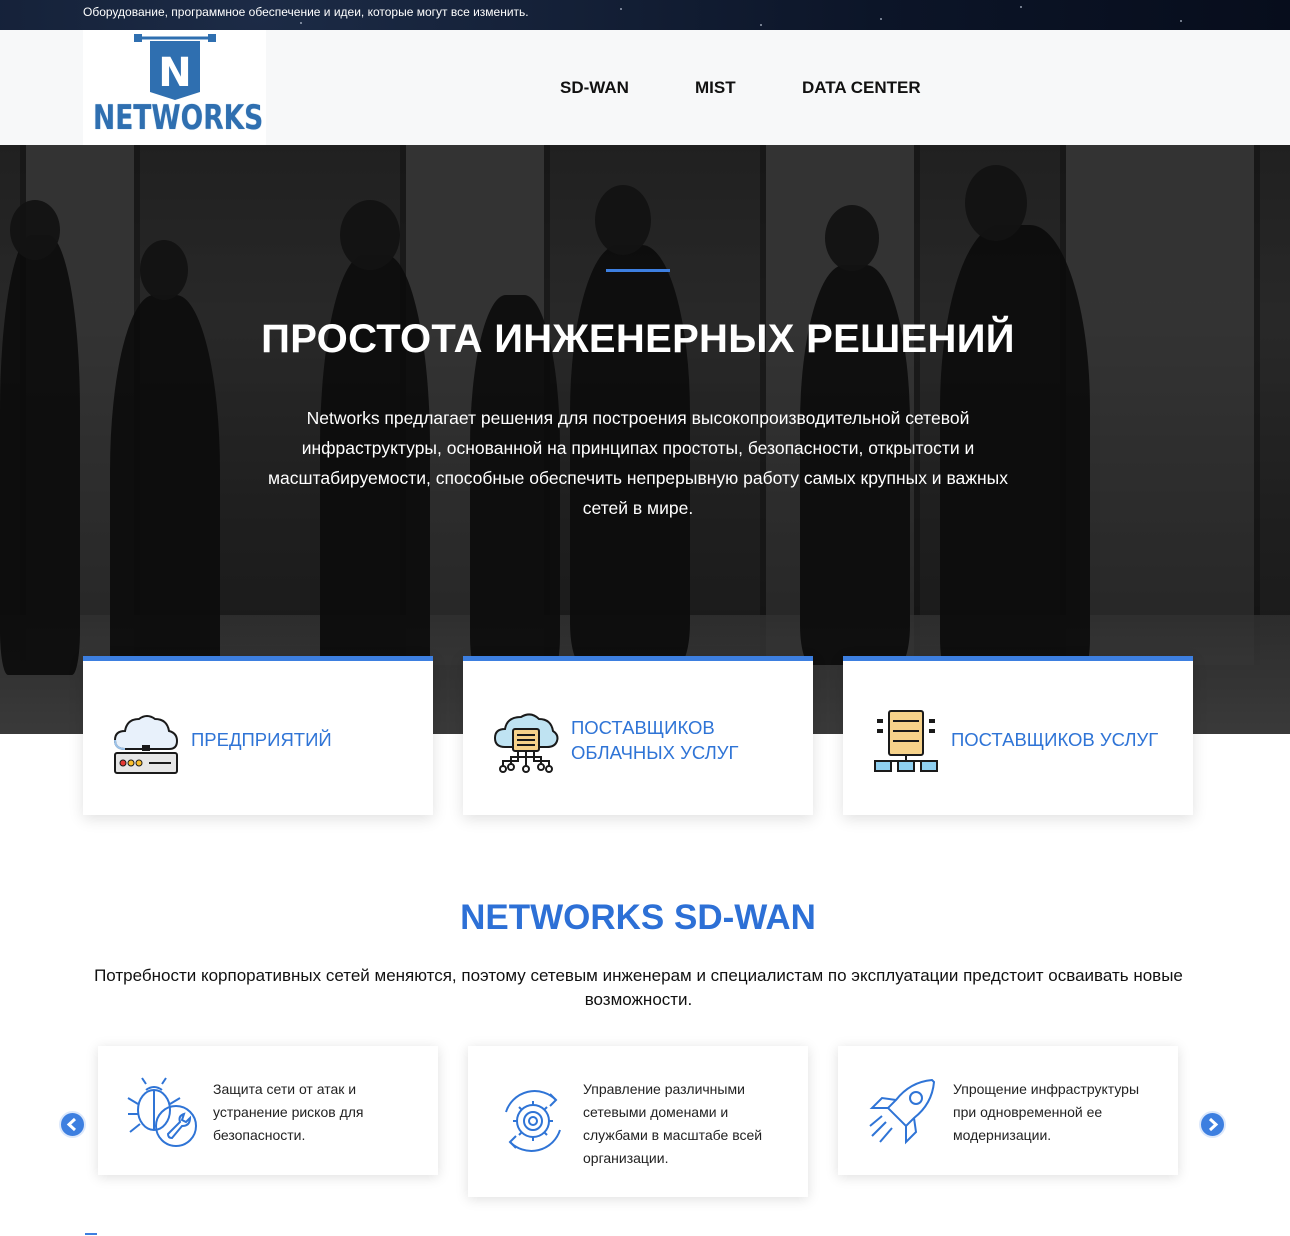 The image size is (1290, 1236). Describe the element at coordinates (91, 1234) in the screenshot. I see `section-accent-dash` at that location.